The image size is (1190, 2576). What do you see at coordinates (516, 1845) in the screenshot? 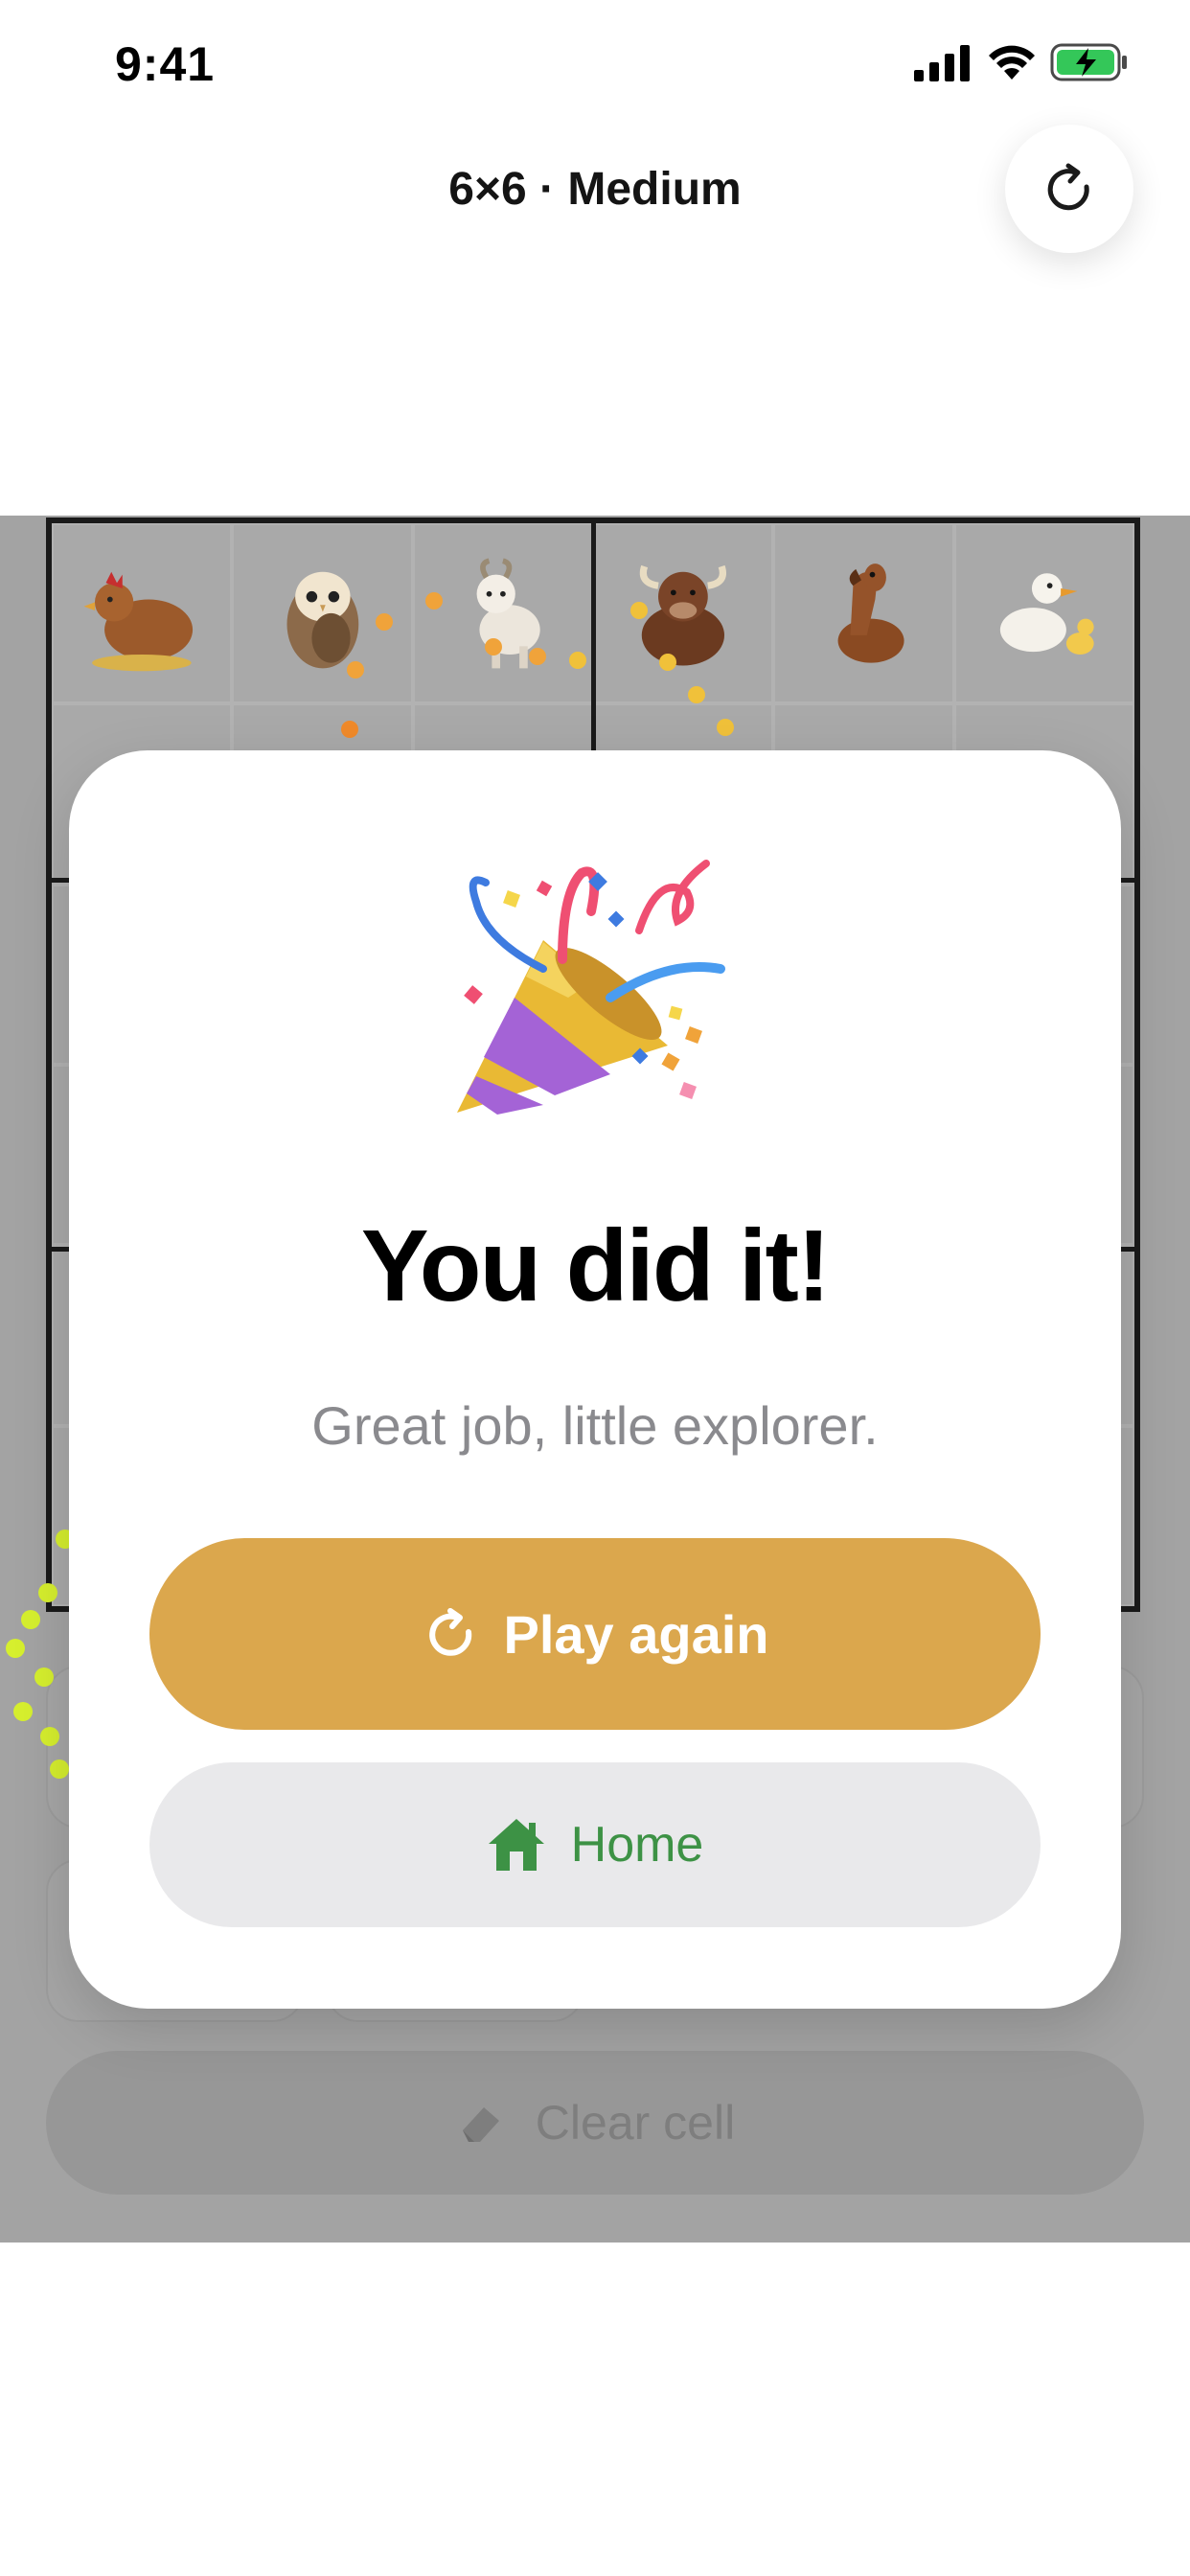
I see `house-icon` at bounding box center [516, 1845].